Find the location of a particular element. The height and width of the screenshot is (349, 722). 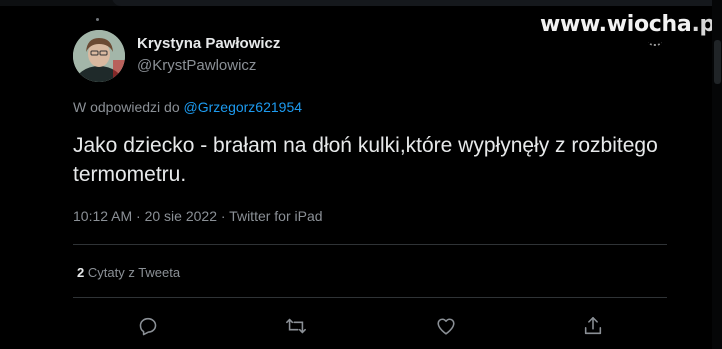

reply-mention-link: @Grzegorz621954 is located at coordinates (243, 107).